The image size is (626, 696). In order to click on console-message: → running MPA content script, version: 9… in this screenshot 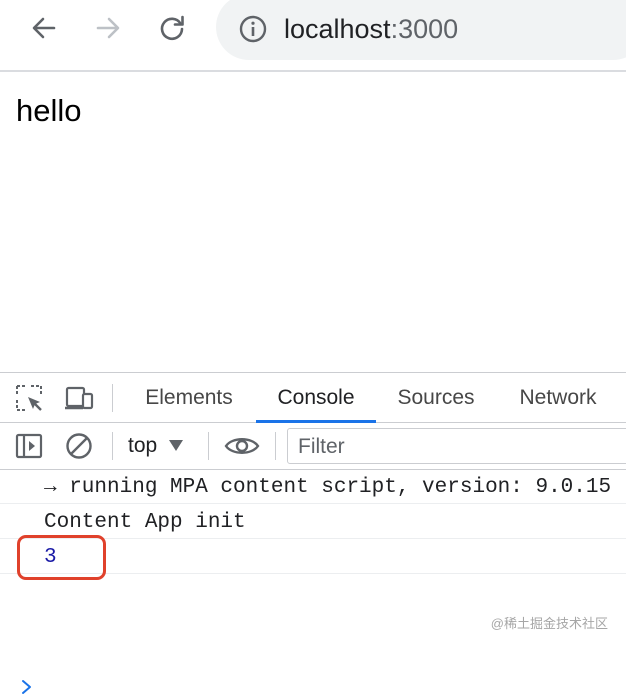, I will do `click(313, 487)`.